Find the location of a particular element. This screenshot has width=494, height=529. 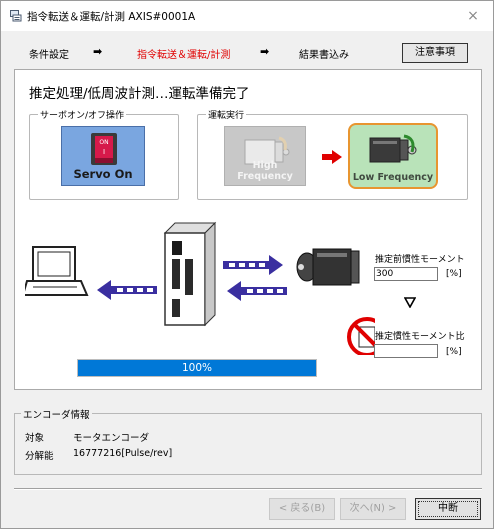

switch-on-text: ON is located at coordinates (103, 142).